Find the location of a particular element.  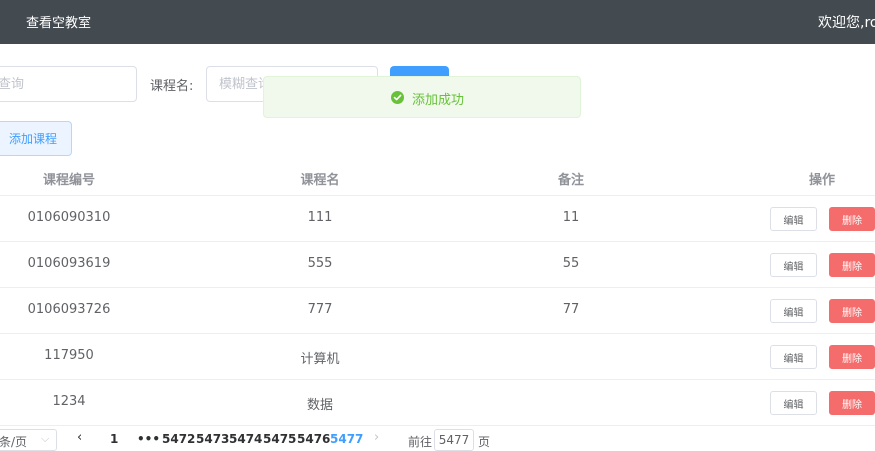

table-row: 0106090310 111 11 编辑 删除 is located at coordinates (437, 219).